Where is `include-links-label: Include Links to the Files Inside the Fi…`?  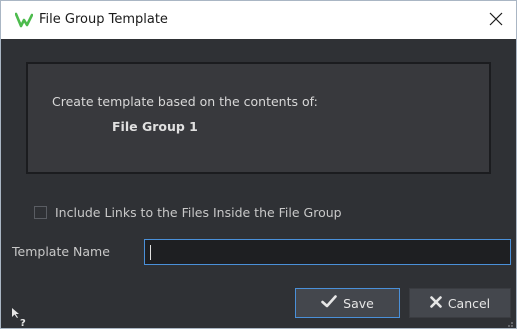 include-links-label: Include Links to the Files Inside the Fi… is located at coordinates (198, 212).